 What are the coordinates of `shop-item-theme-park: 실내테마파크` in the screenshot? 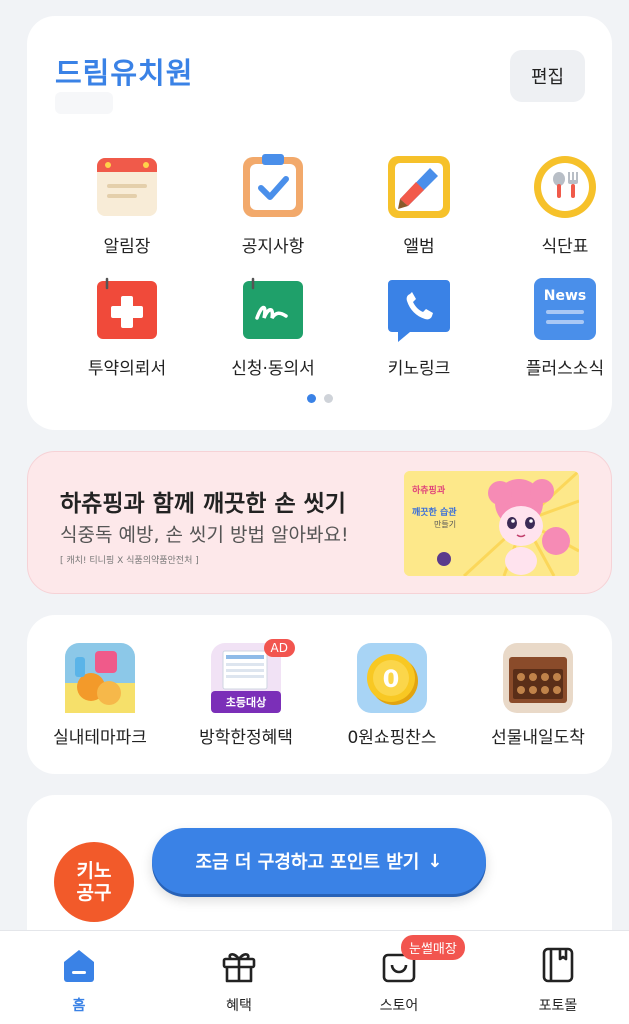 It's located at (100, 695).